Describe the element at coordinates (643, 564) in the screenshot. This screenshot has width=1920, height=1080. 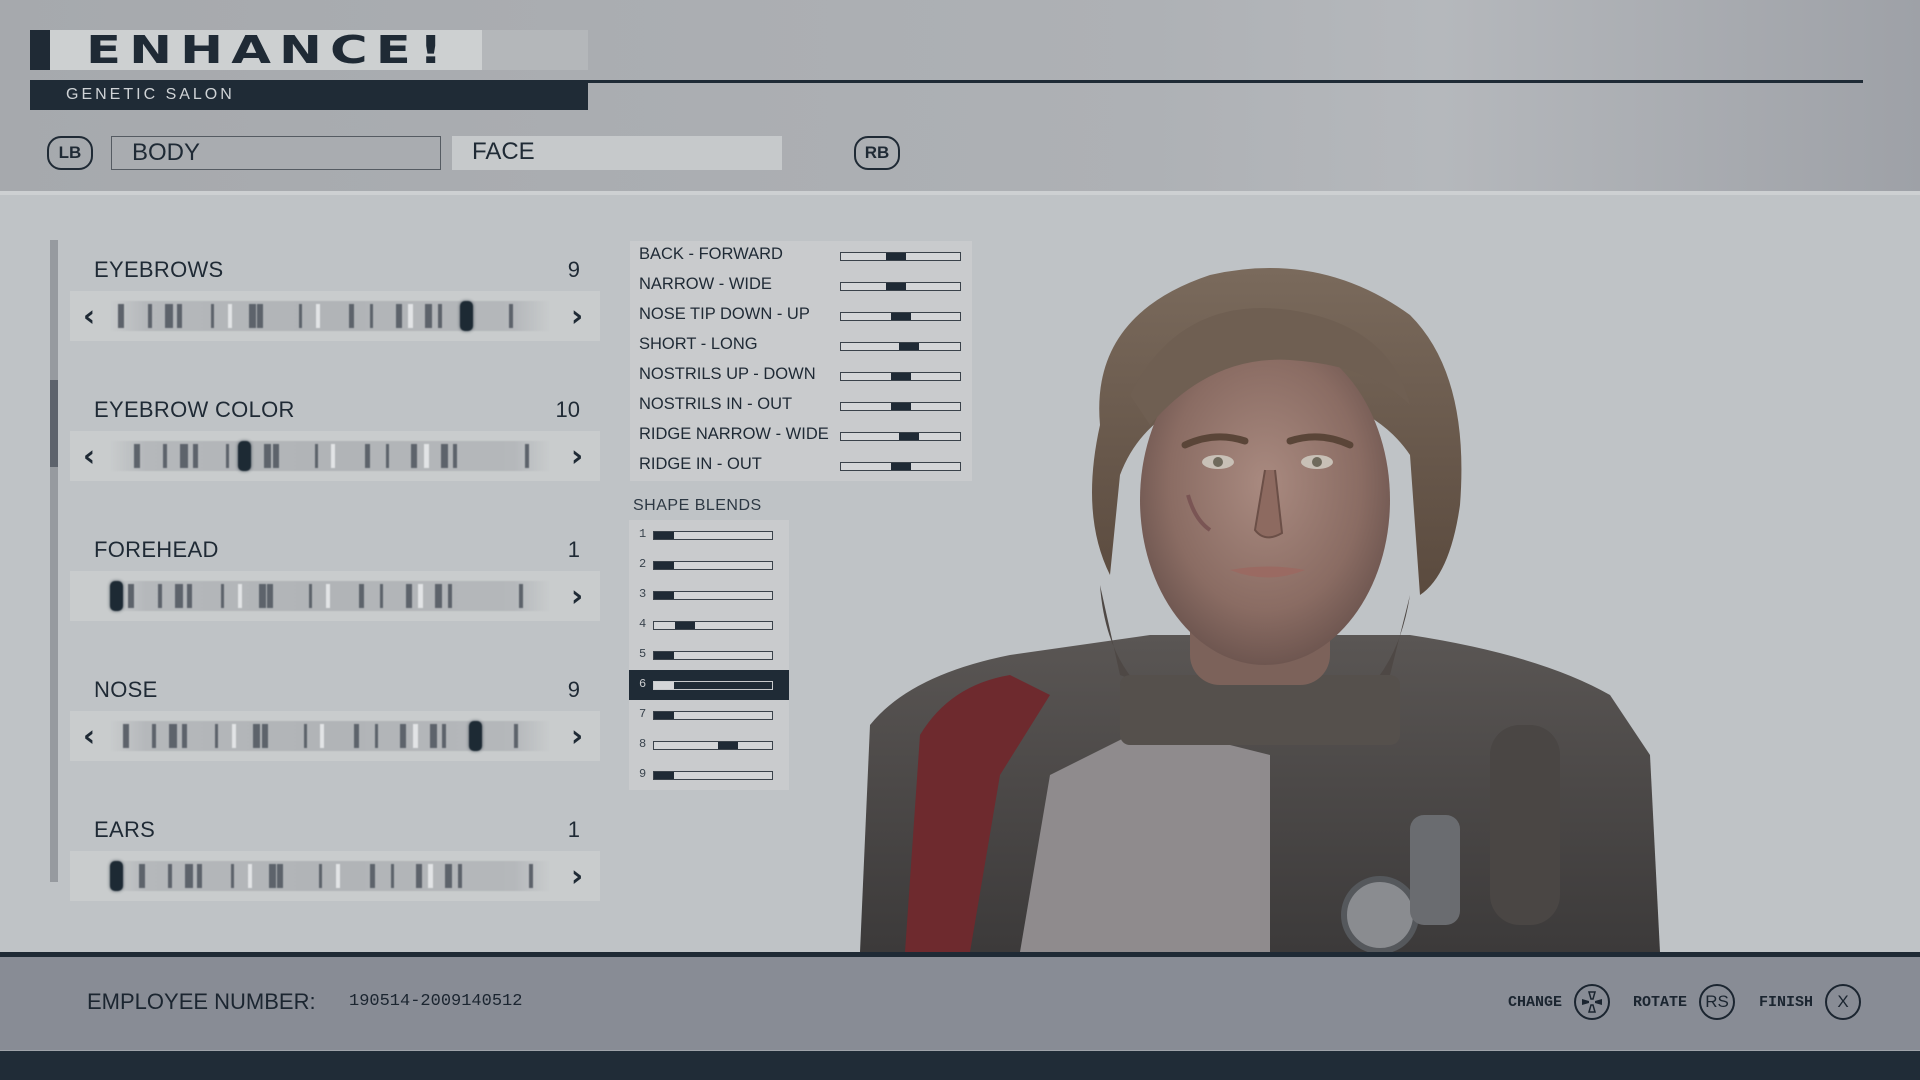
I see `shape-blend-number: 2` at that location.